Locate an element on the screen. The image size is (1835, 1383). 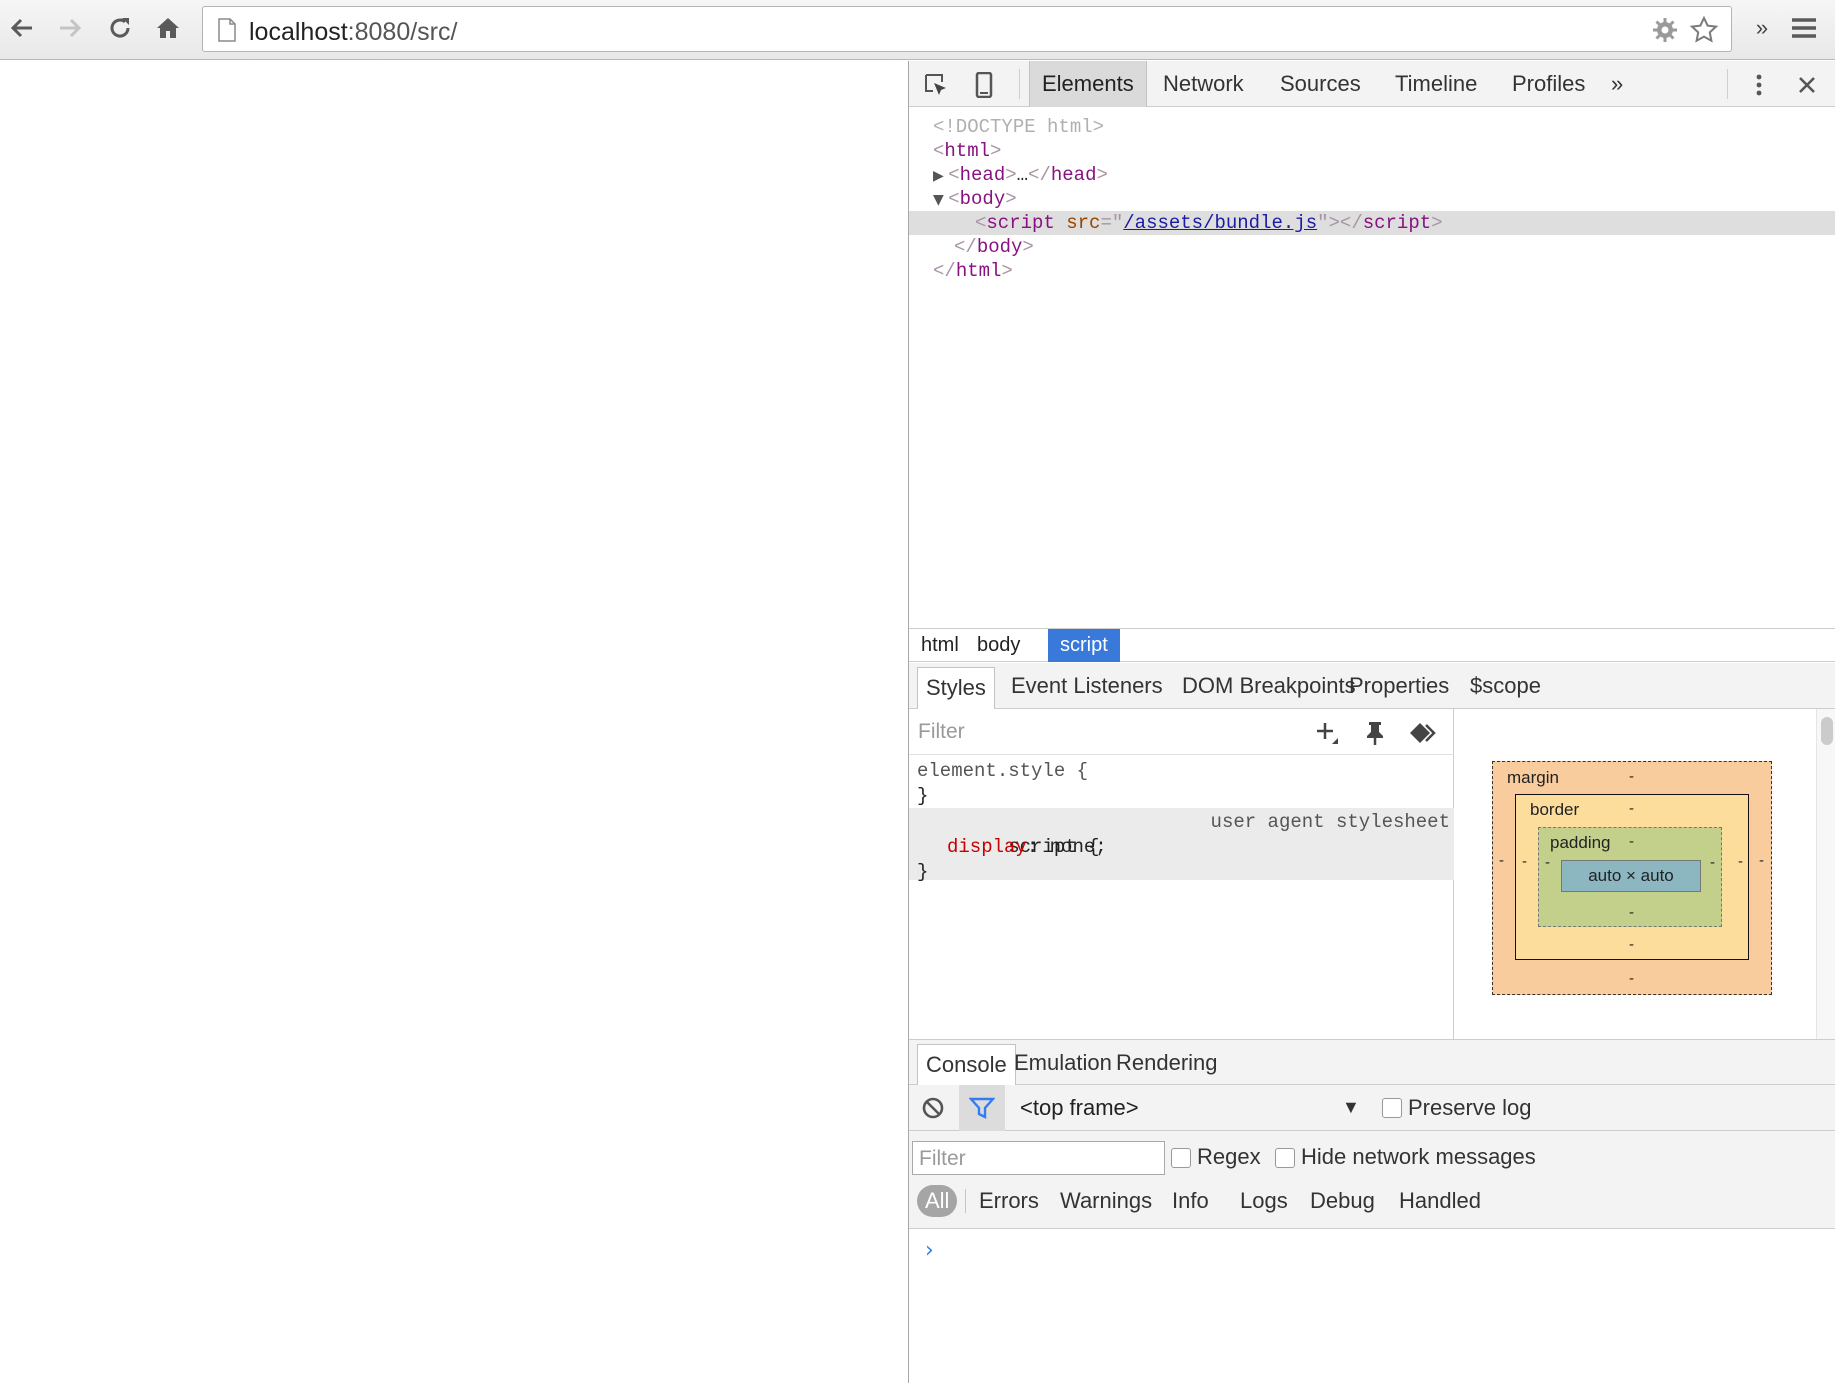
clear-console-button is located at coordinates (933, 1108).